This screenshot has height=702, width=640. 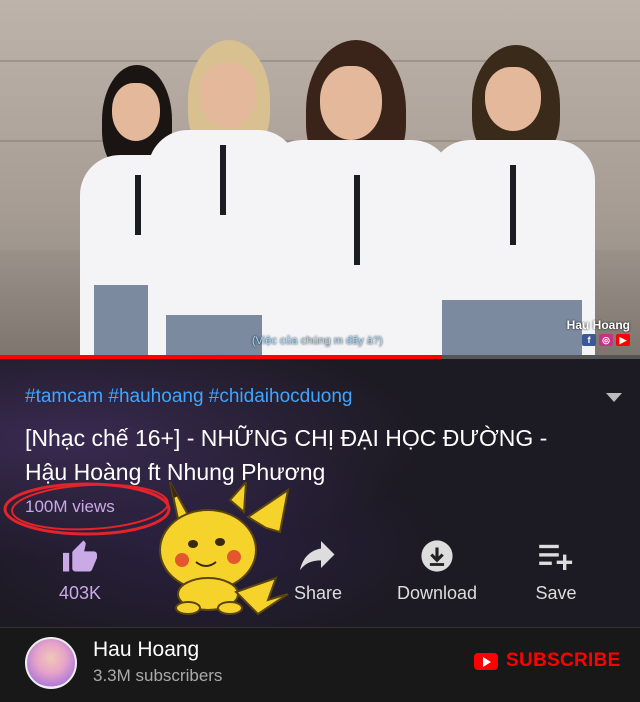 What do you see at coordinates (146, 650) in the screenshot?
I see `channel-name: Hau Hoang` at bounding box center [146, 650].